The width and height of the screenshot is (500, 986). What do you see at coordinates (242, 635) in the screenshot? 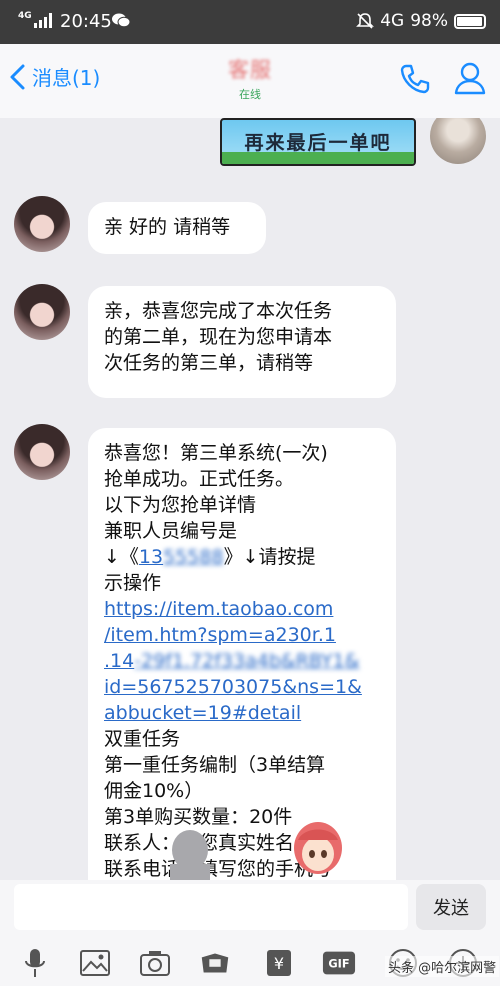
I see `taobao-link-line: /item.htm?spm=a230r.1` at bounding box center [242, 635].